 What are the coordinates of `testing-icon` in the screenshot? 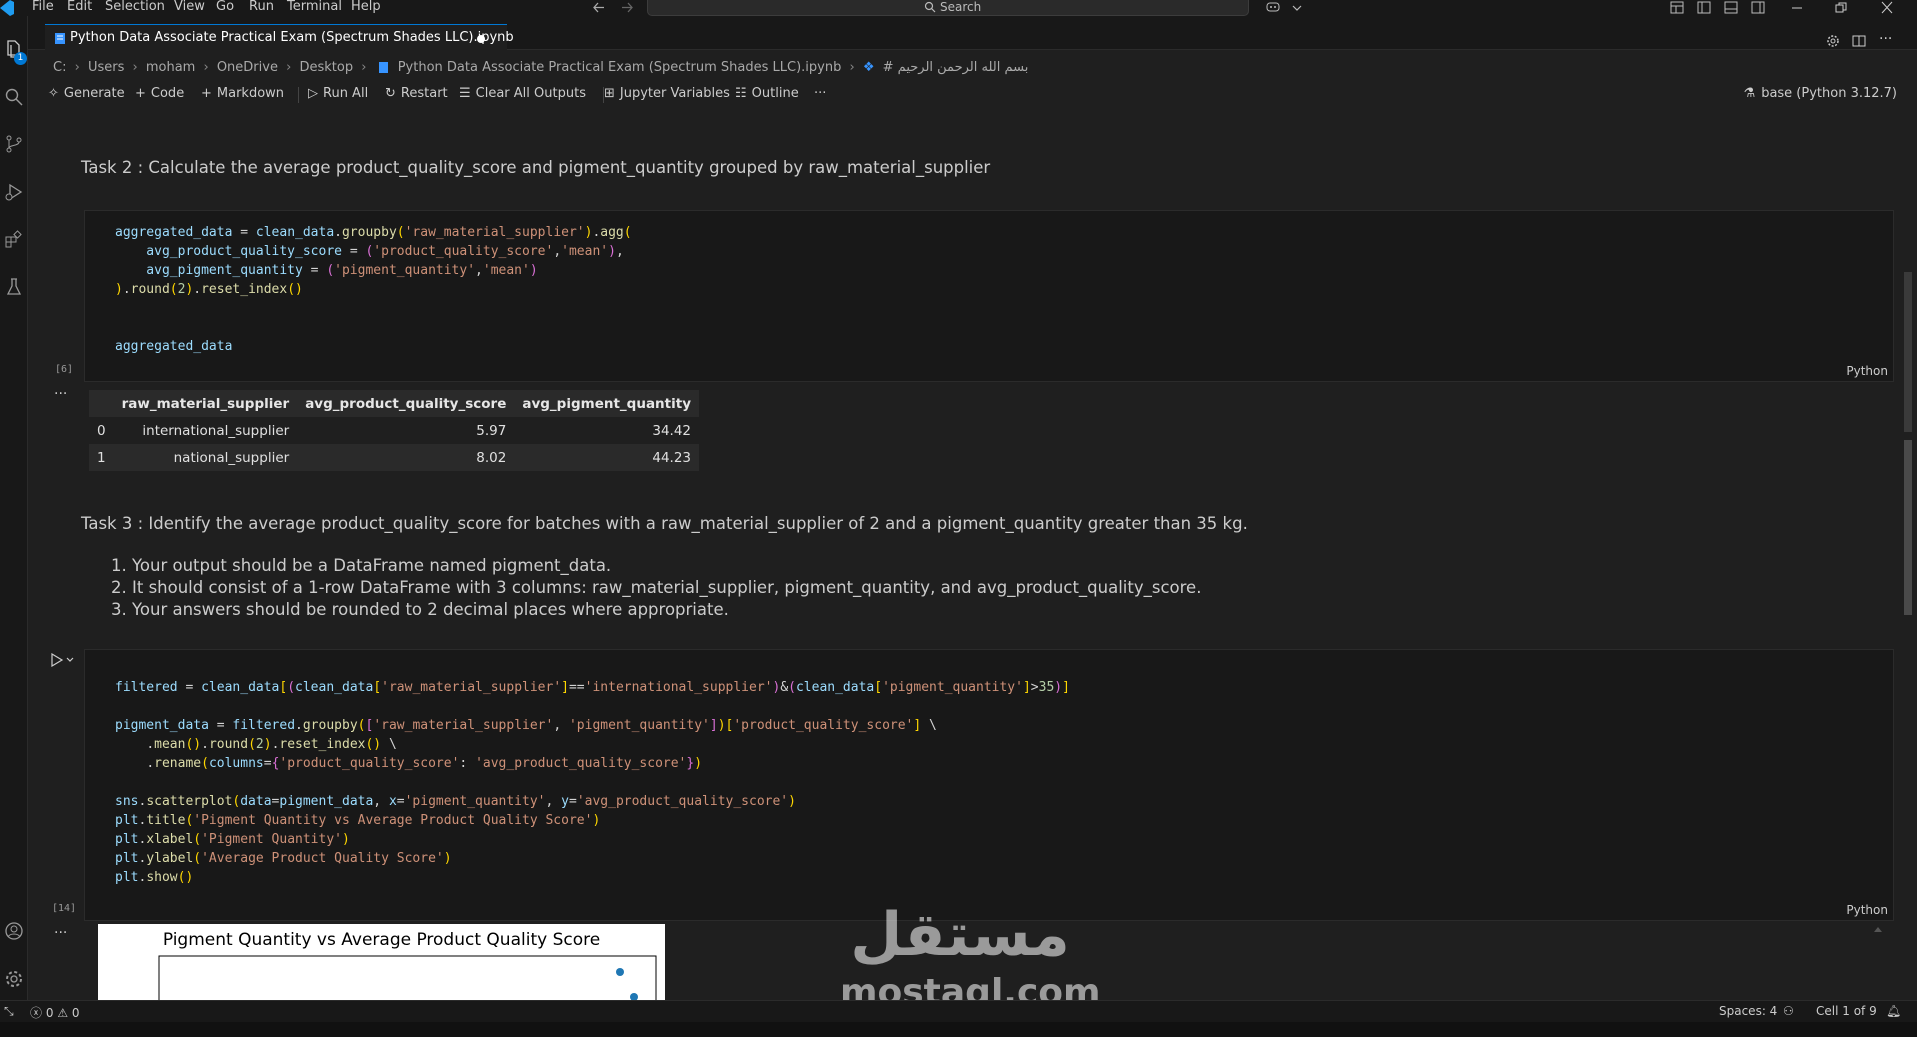 It's located at (14, 287).